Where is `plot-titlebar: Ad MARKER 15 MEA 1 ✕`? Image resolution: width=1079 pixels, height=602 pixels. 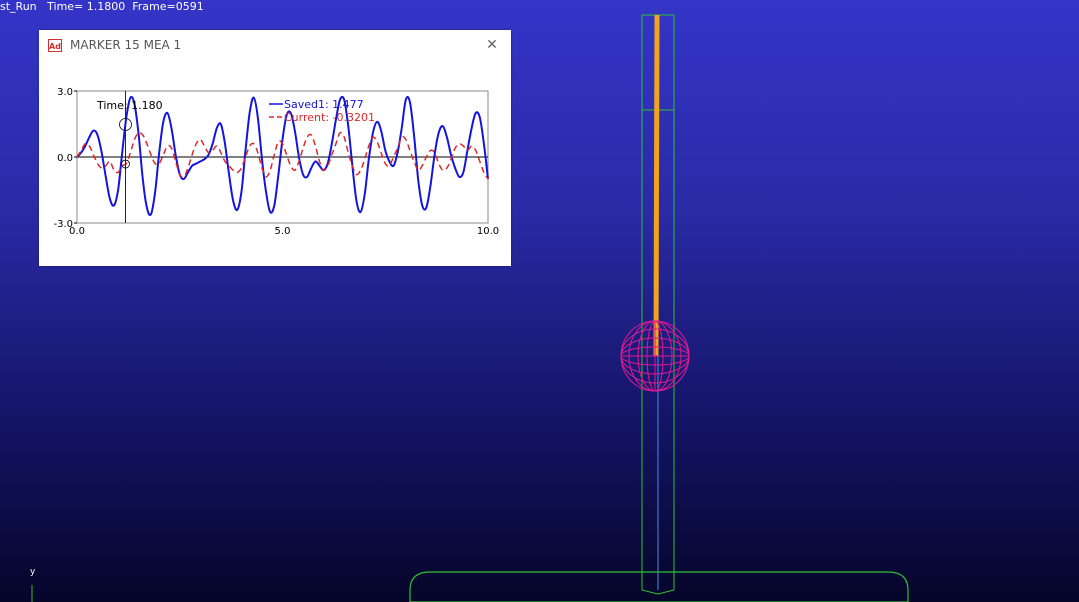 plot-titlebar: Ad MARKER 15 MEA 1 ✕ is located at coordinates (275, 45).